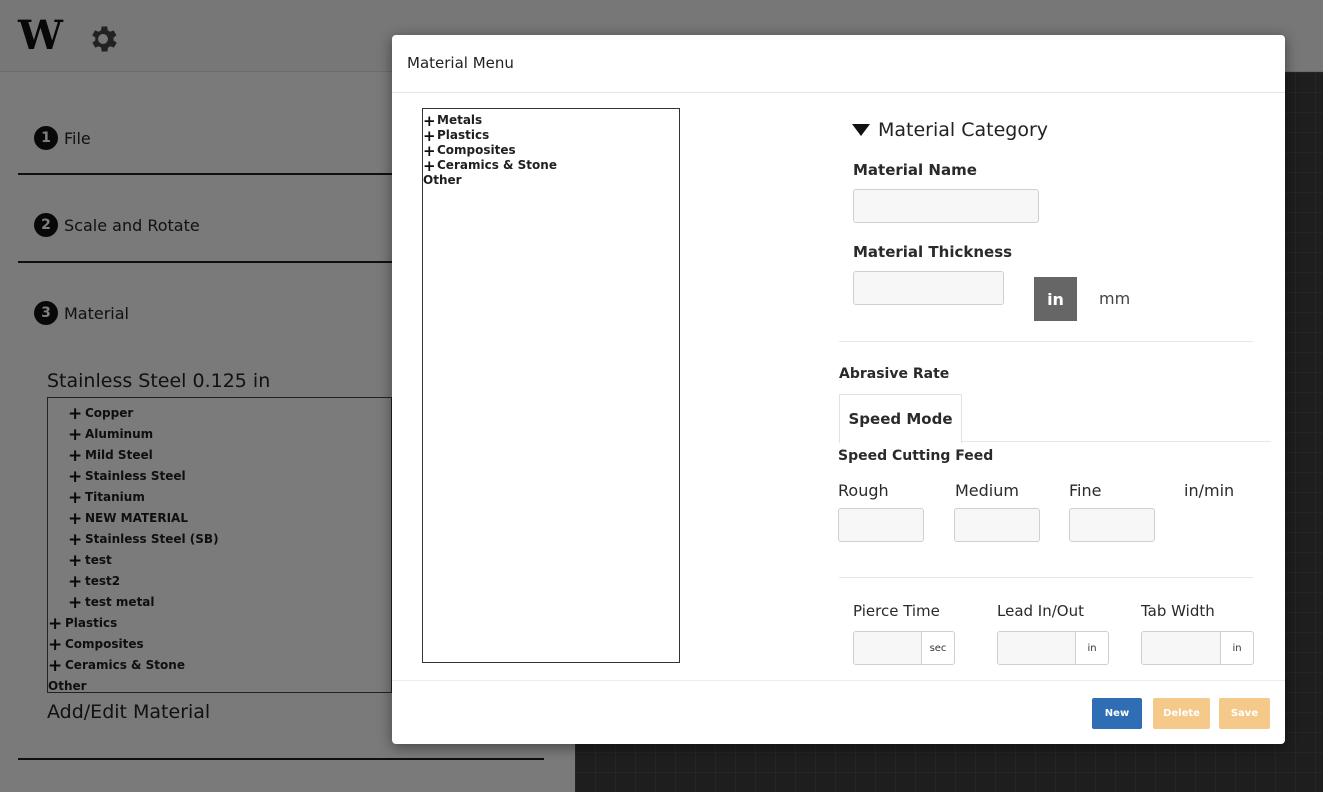 Image resolution: width=1323 pixels, height=792 pixels. I want to click on dialog-title: Material Menu, so click(460, 63).